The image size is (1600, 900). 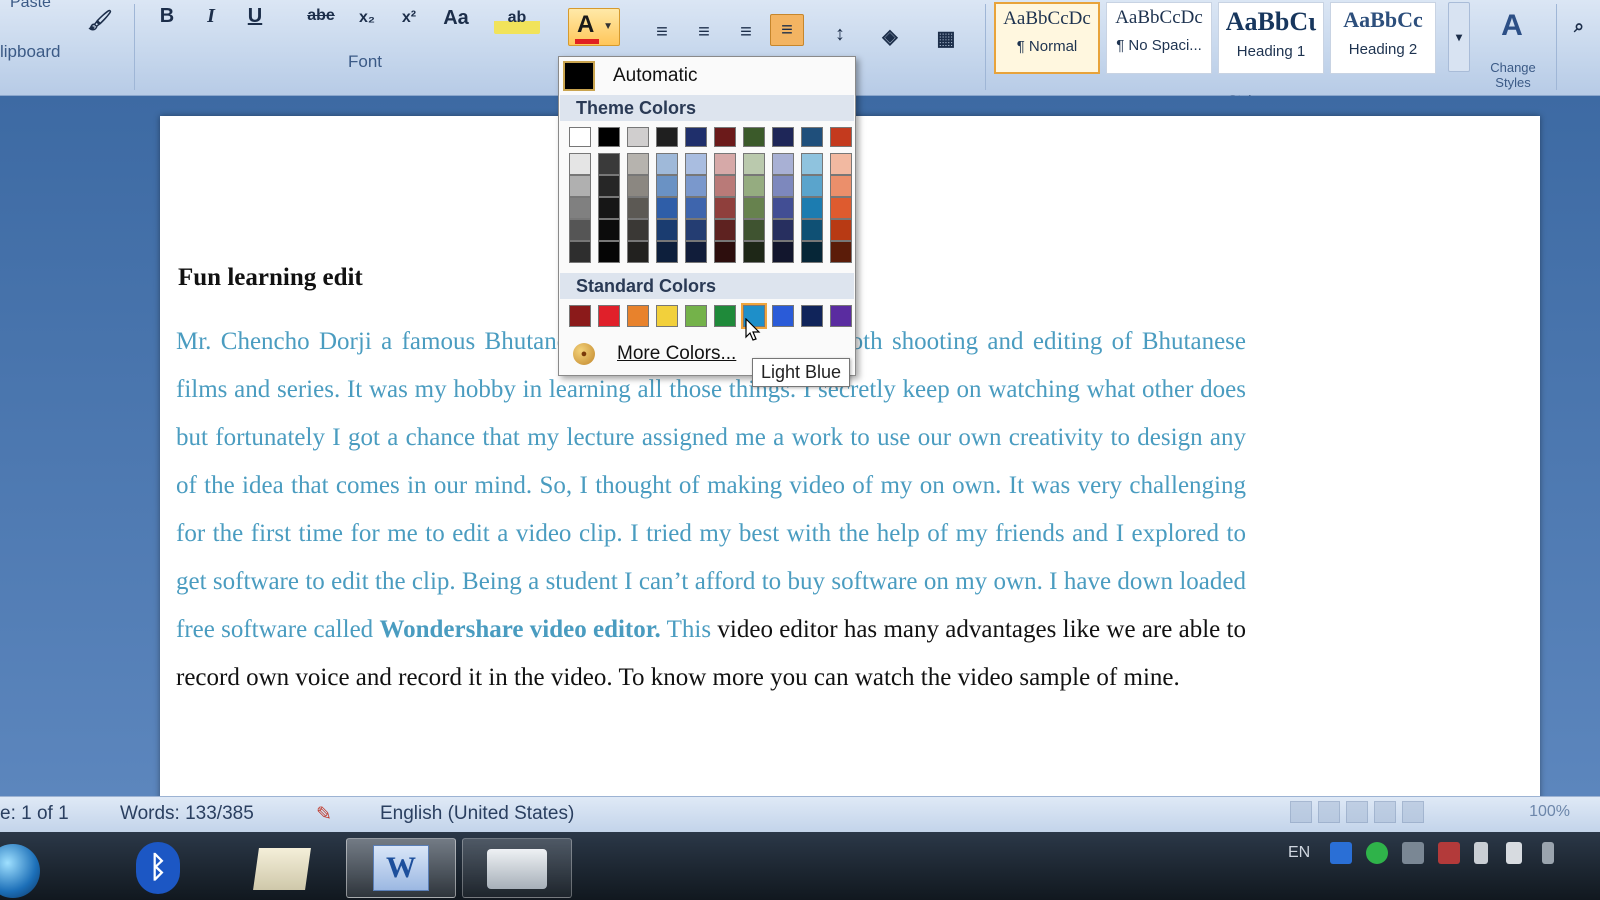 What do you see at coordinates (1549, 812) in the screenshot?
I see `zoom-level: 100%` at bounding box center [1549, 812].